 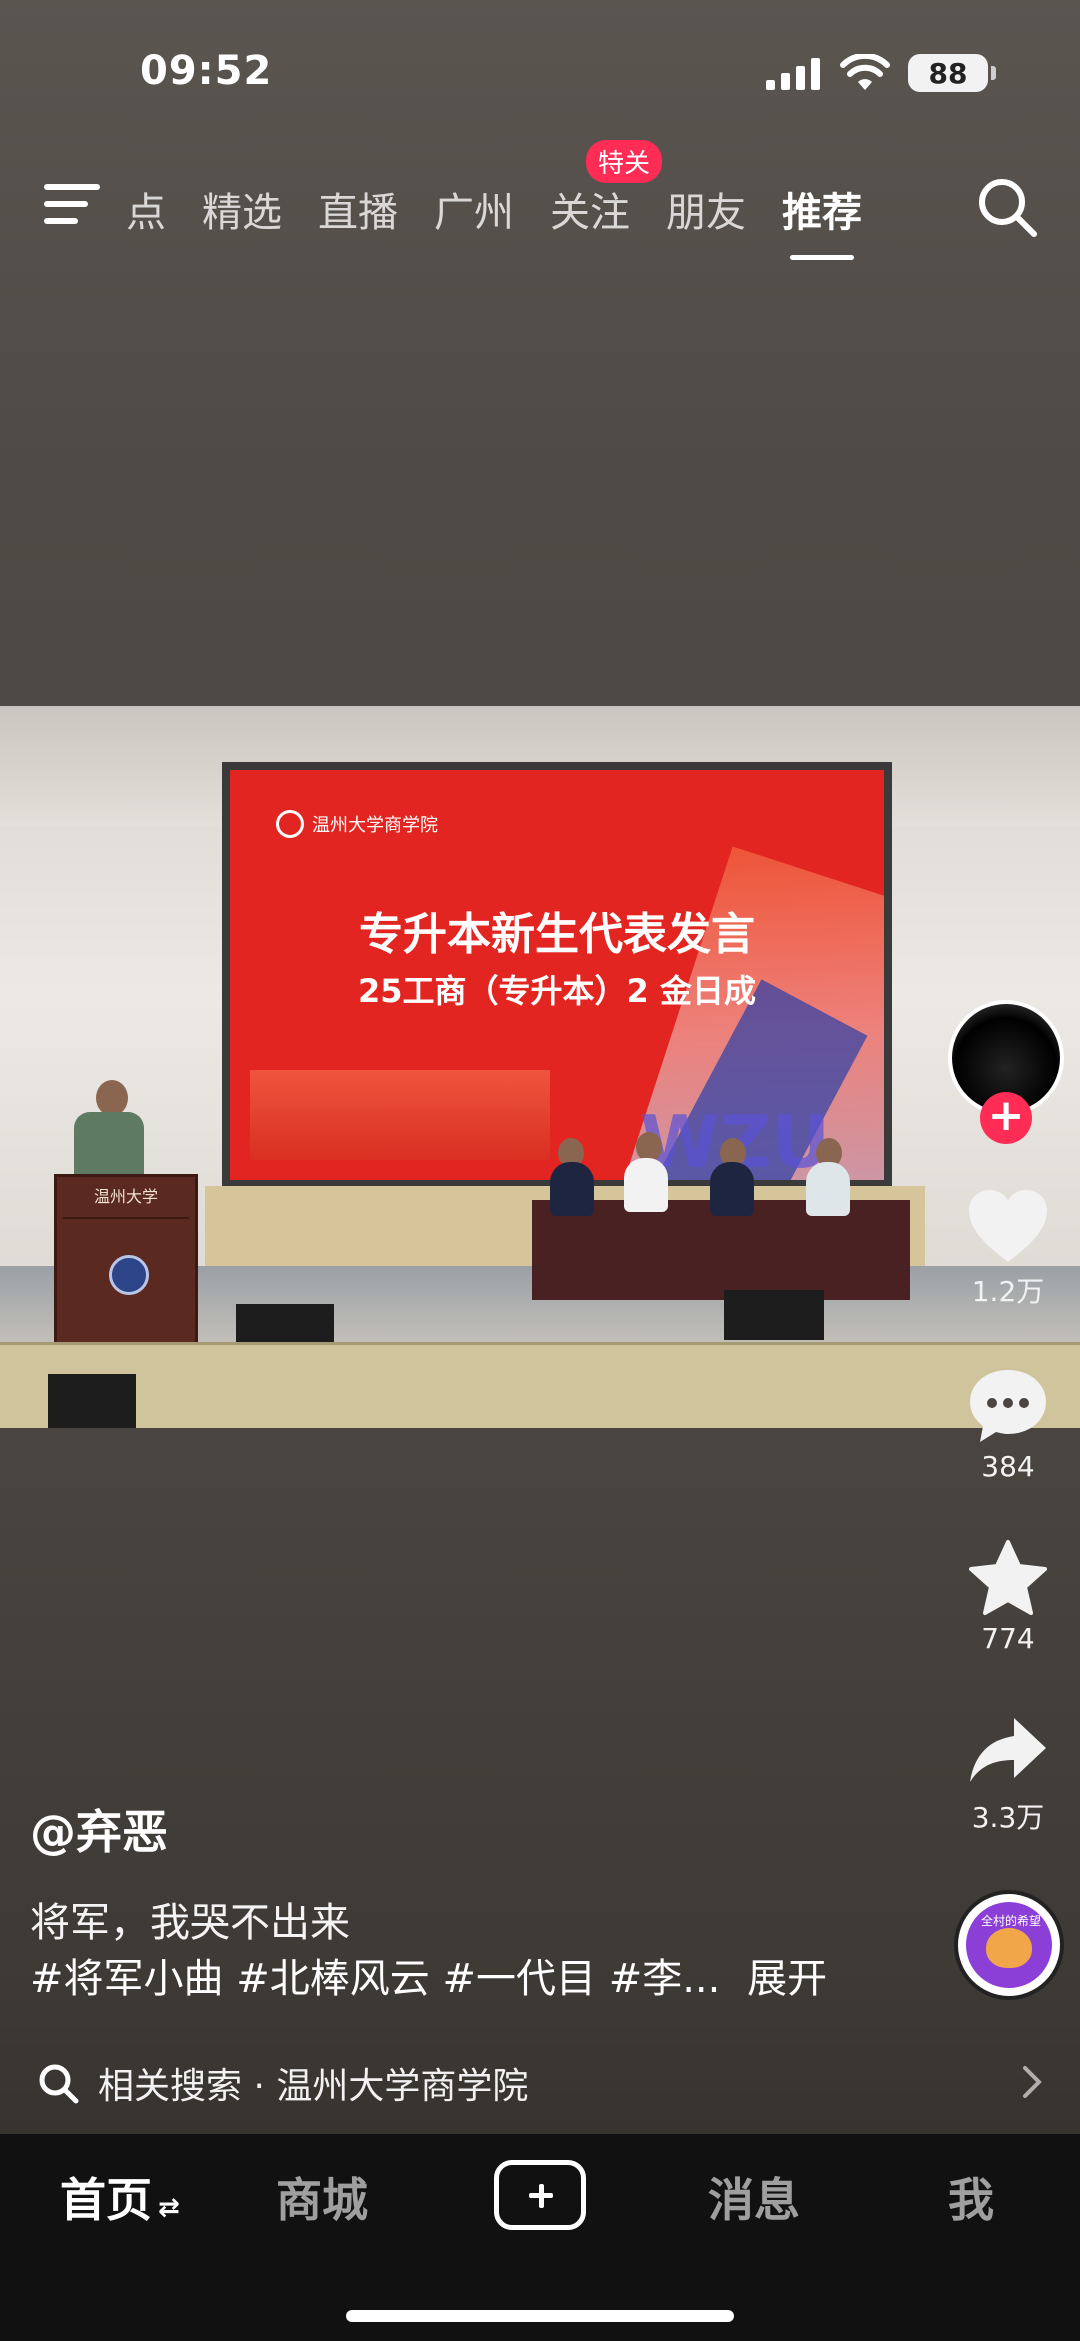 I want to click on post-caption: 将军，我哭不出来, so click(x=190, y=1923).